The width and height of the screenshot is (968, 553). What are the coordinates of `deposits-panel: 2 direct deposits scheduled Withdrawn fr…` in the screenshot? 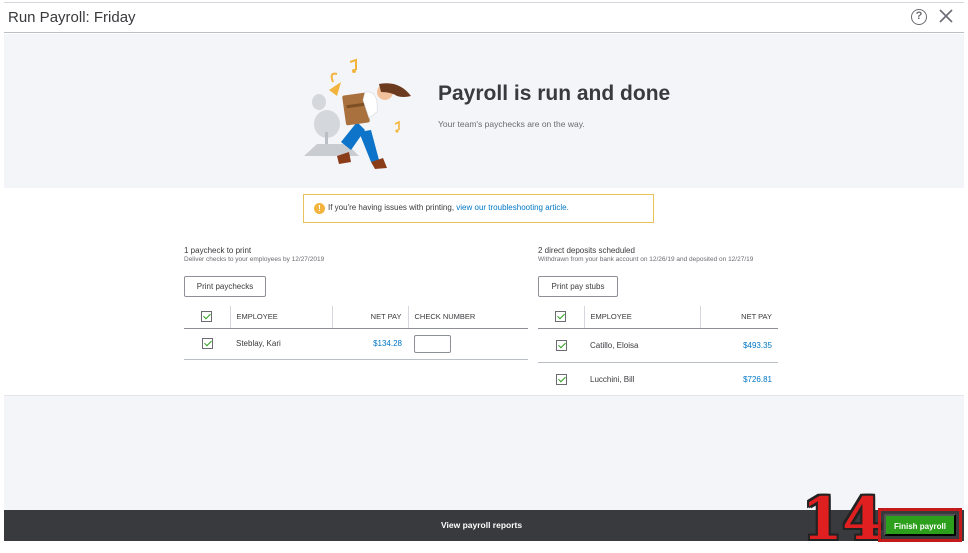 It's located at (658, 321).